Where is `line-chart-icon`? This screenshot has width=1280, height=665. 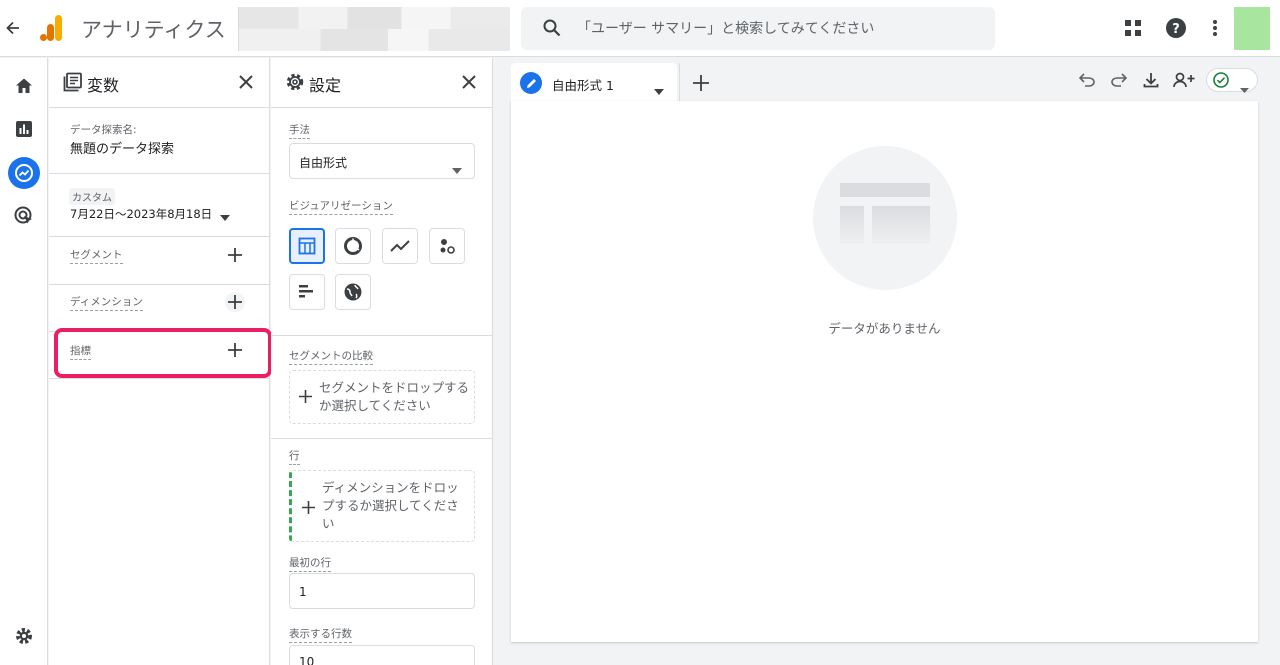 line-chart-icon is located at coordinates (400, 246).